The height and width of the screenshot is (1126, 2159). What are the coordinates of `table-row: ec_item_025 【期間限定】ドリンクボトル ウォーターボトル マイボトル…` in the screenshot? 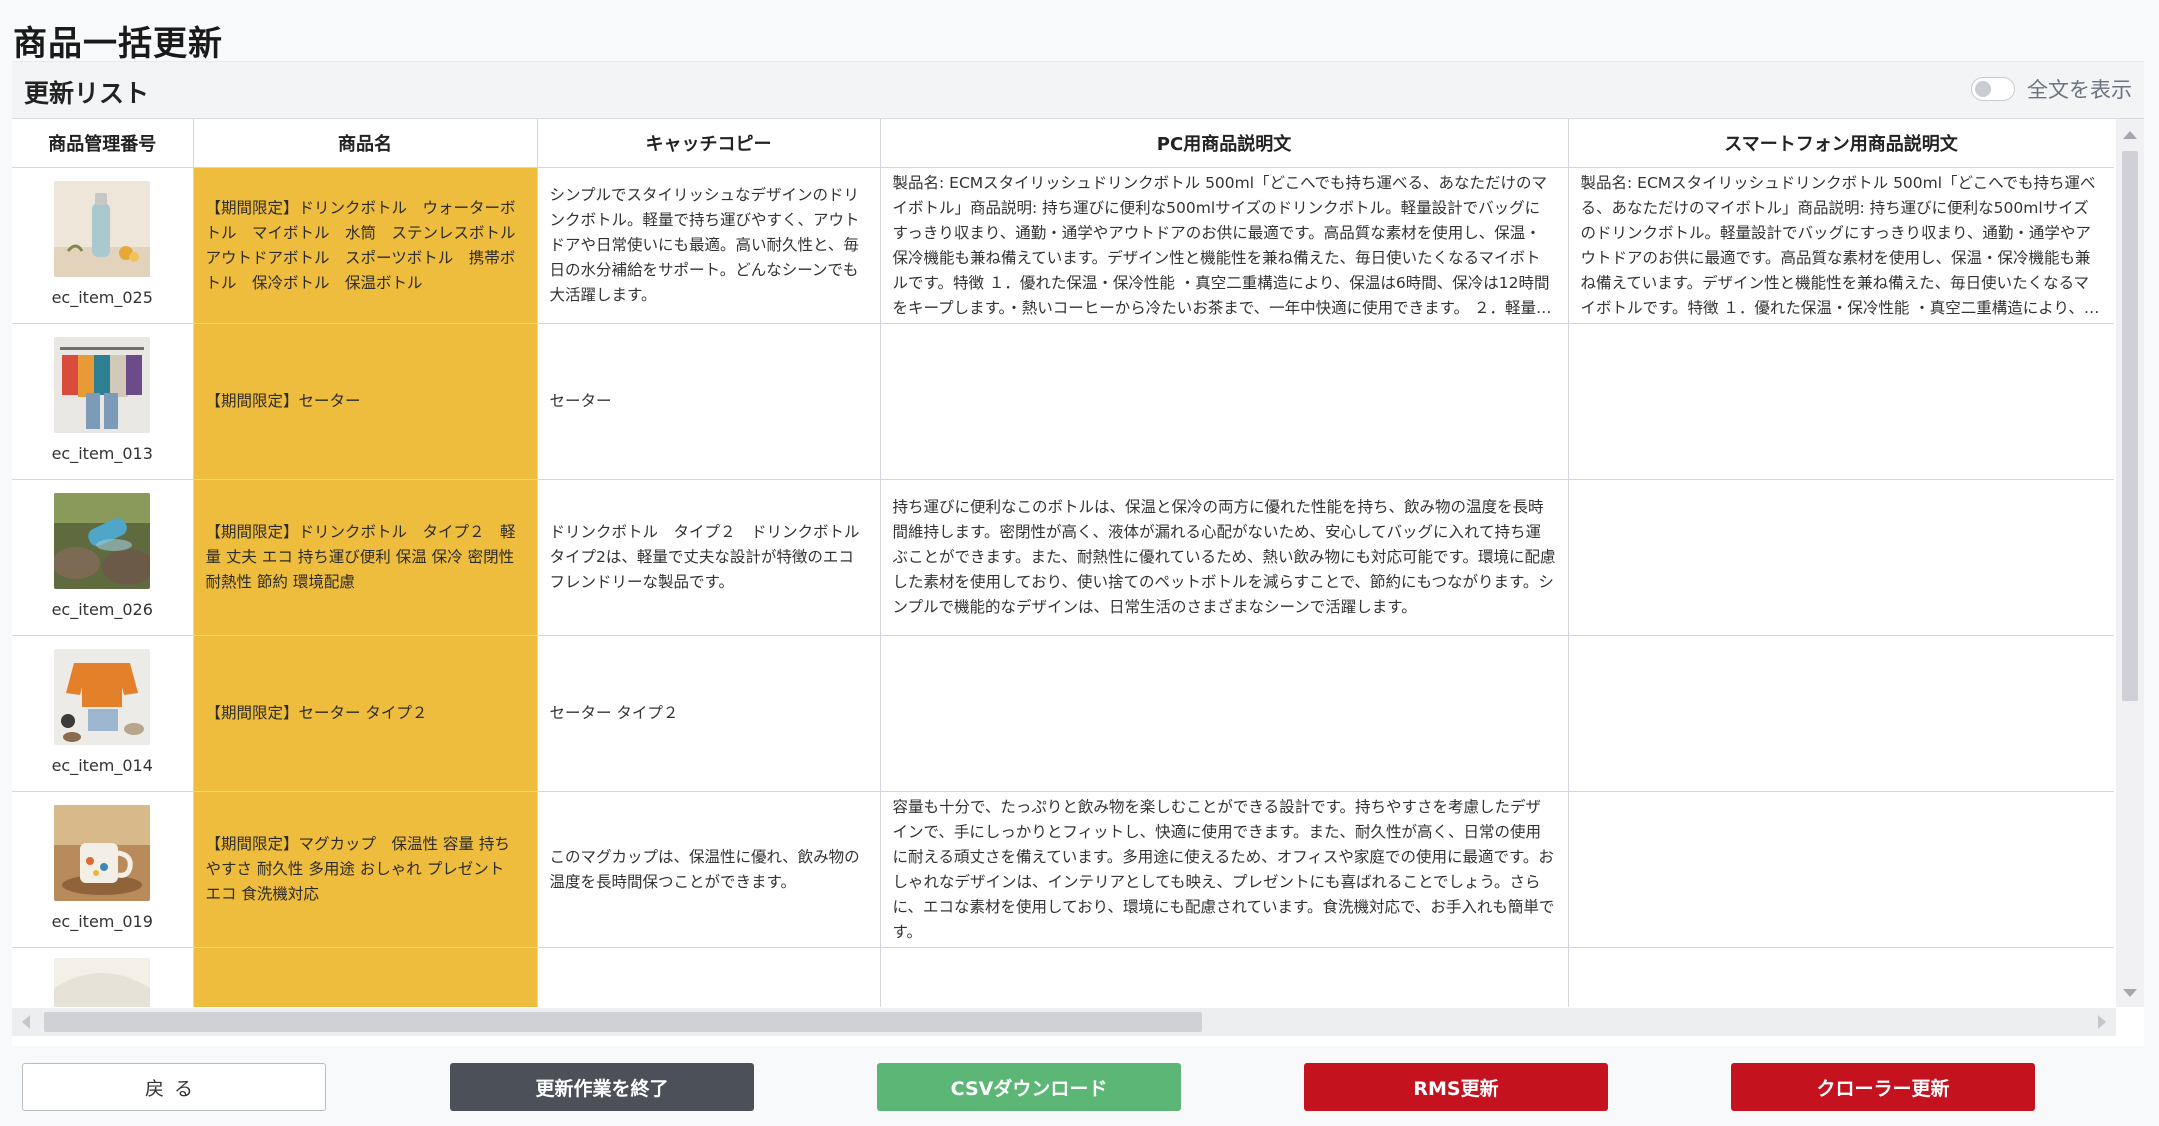 It's located at (1063, 245).